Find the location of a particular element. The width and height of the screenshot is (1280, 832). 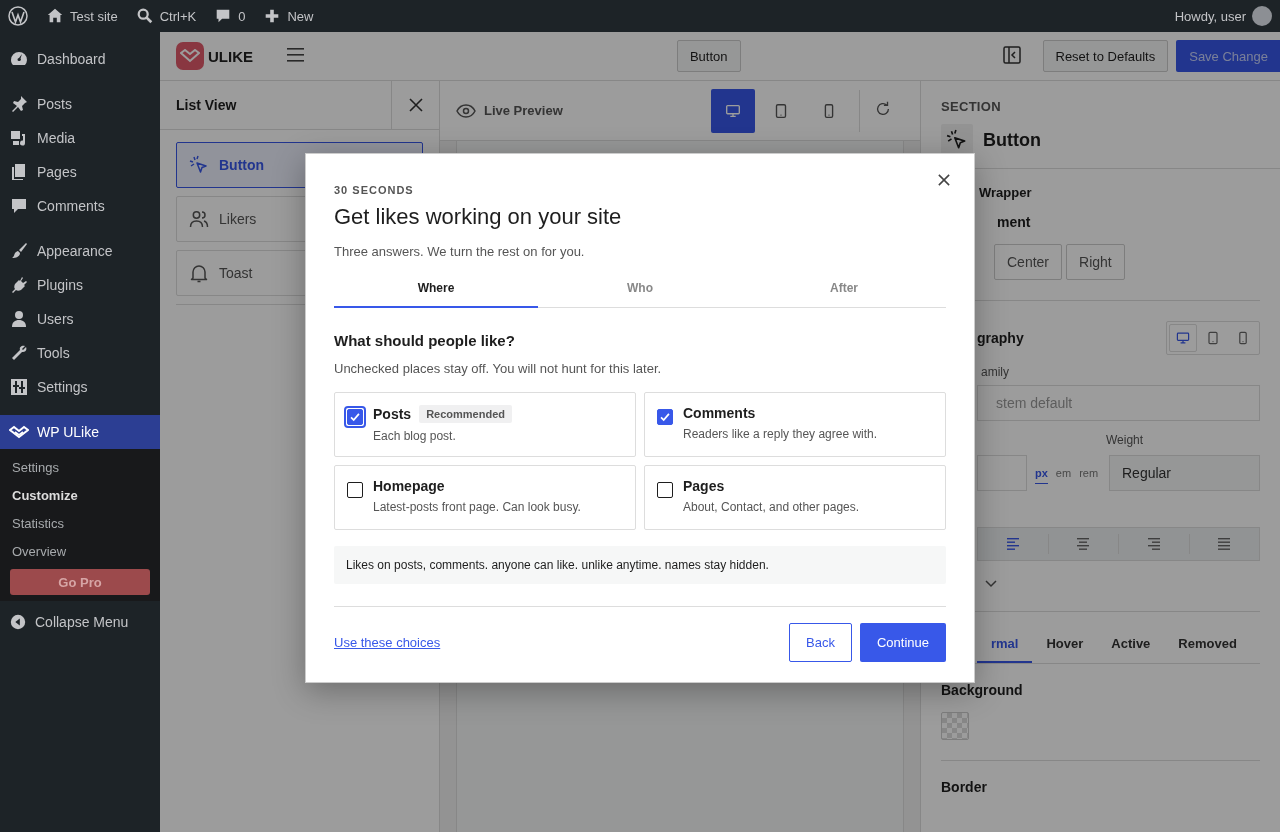

summary-text: Likes on posts, comments. anyone can like. unlike anytime. names stay hidden. is located at coordinates (640, 565).